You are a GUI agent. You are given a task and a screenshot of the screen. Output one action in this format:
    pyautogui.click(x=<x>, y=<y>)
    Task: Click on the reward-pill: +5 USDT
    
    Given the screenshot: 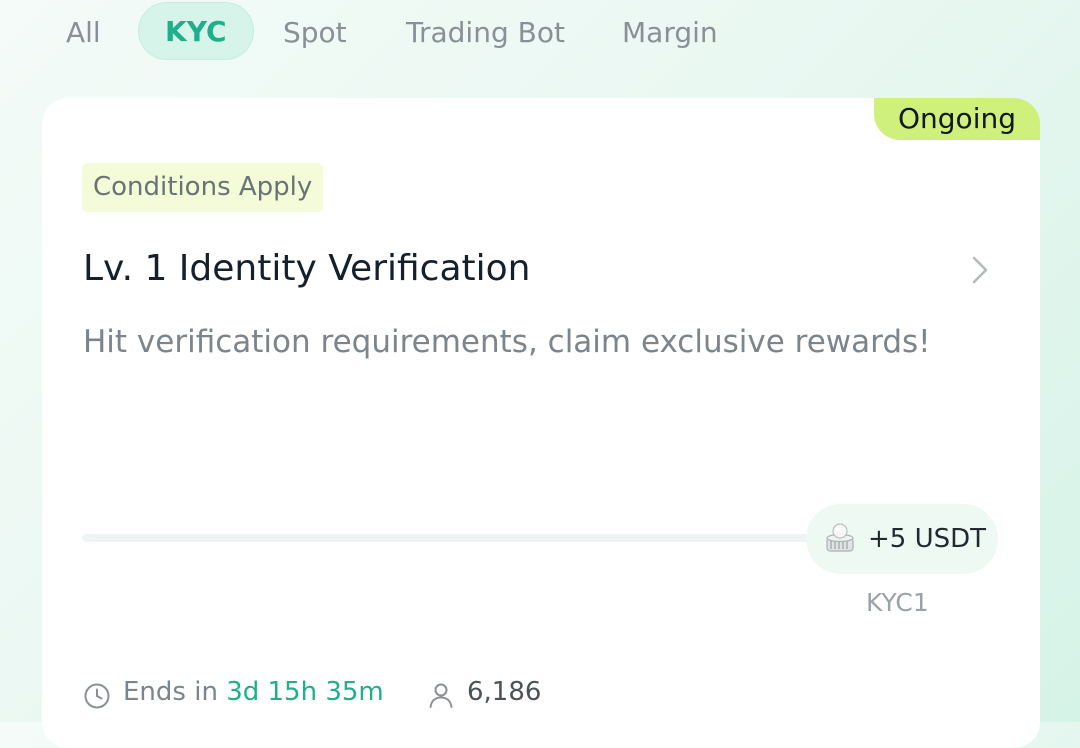 What is the action you would take?
    pyautogui.click(x=902, y=539)
    